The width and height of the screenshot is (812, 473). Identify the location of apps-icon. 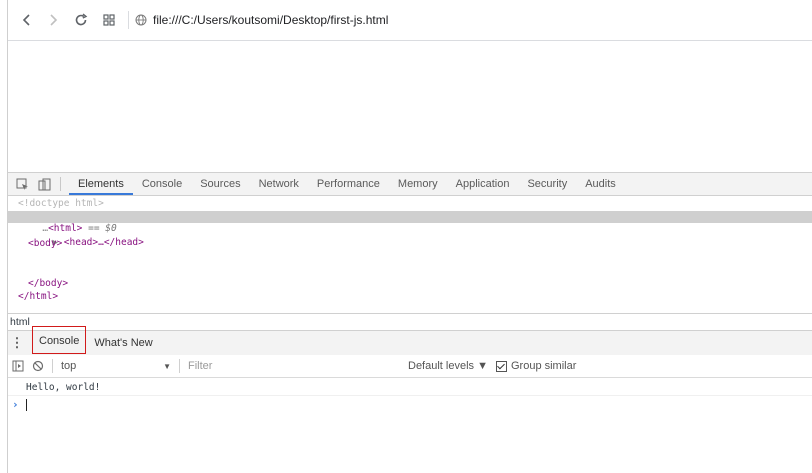
(109, 20).